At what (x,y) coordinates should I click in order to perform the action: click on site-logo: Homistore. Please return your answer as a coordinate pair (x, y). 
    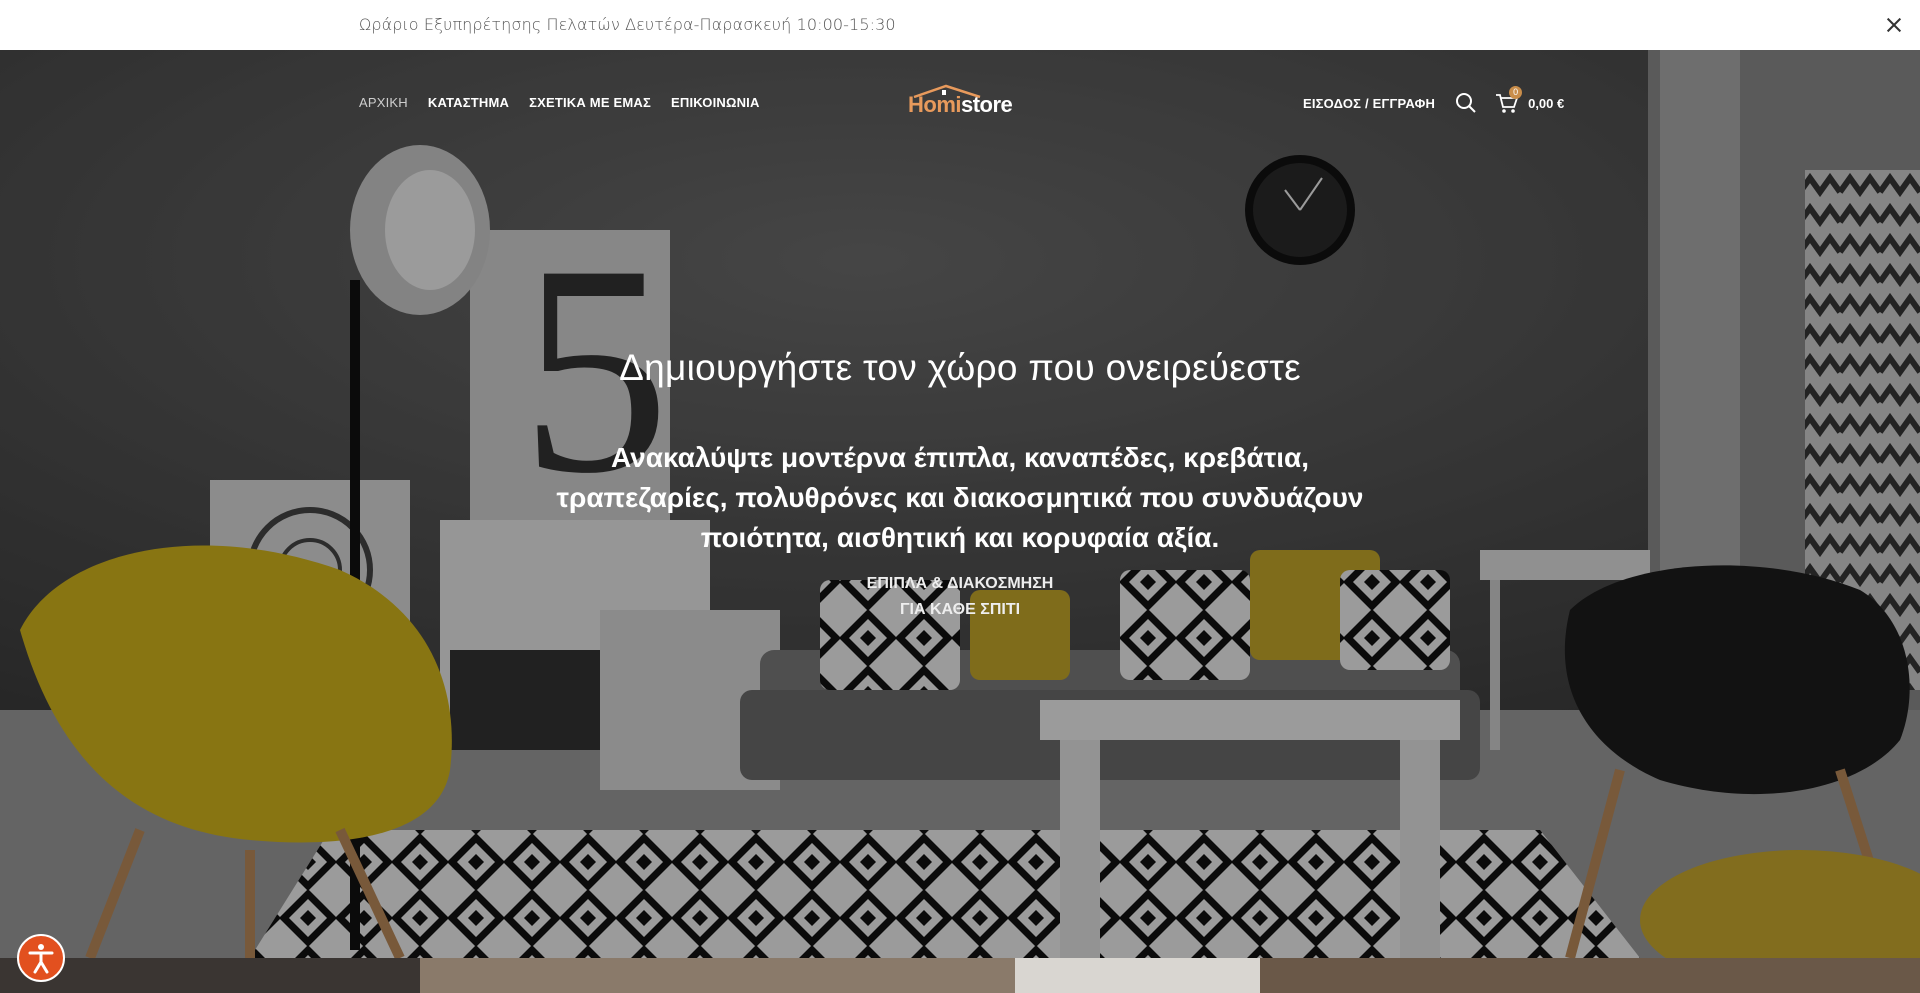
    Looking at the image, I should click on (960, 101).